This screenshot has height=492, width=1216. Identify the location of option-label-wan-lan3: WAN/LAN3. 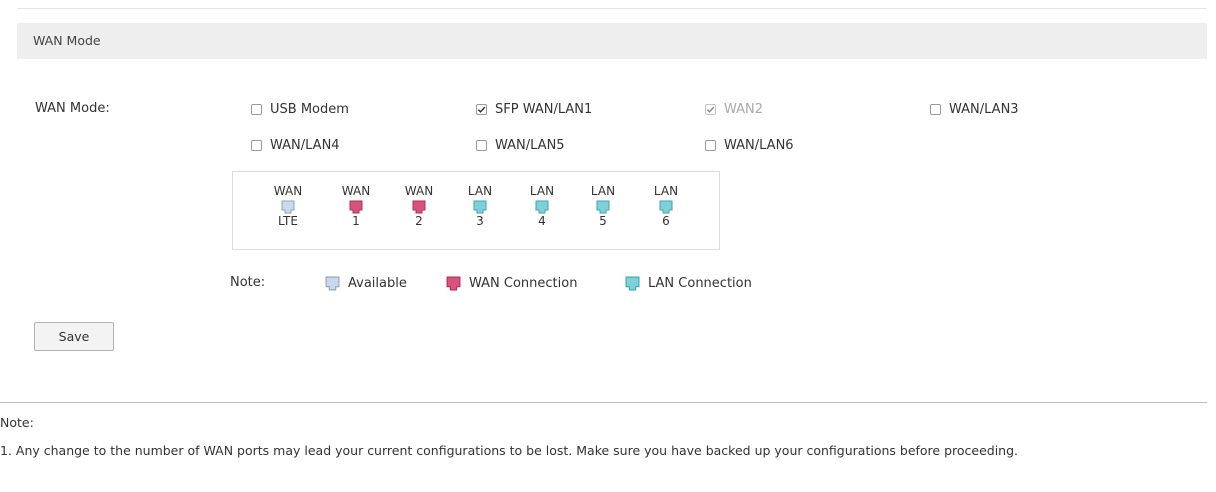
(984, 109).